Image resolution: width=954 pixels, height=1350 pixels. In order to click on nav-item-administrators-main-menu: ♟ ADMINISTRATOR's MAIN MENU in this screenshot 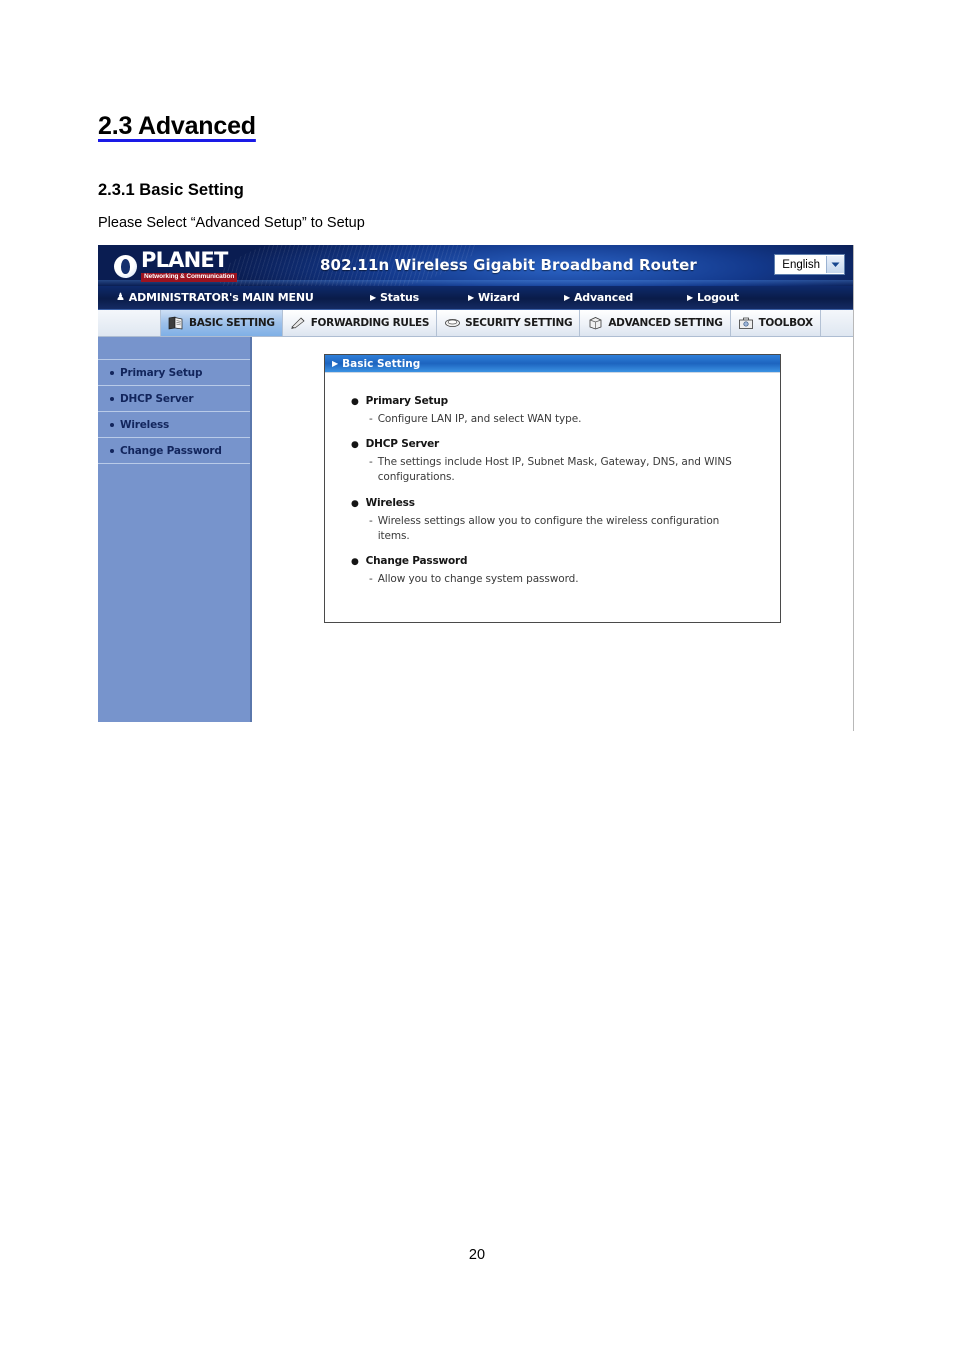, I will do `click(215, 297)`.